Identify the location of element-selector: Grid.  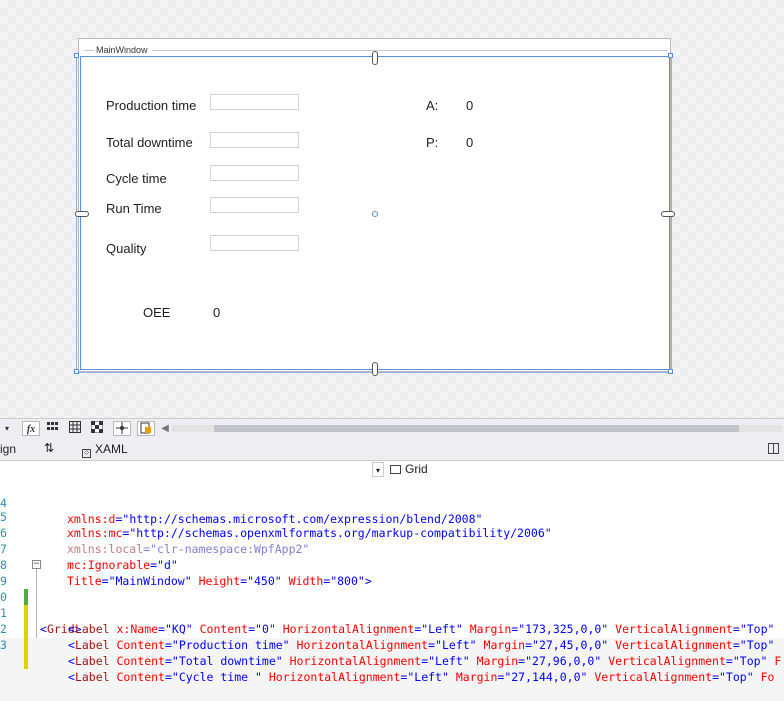
(409, 469).